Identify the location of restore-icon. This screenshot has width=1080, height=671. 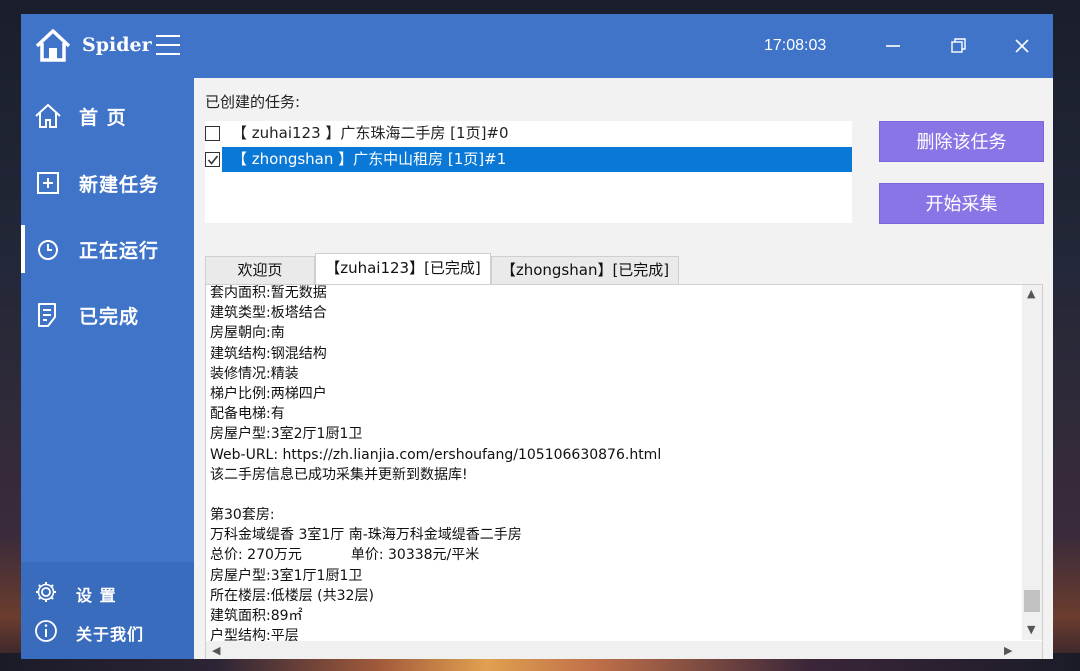
(958, 46).